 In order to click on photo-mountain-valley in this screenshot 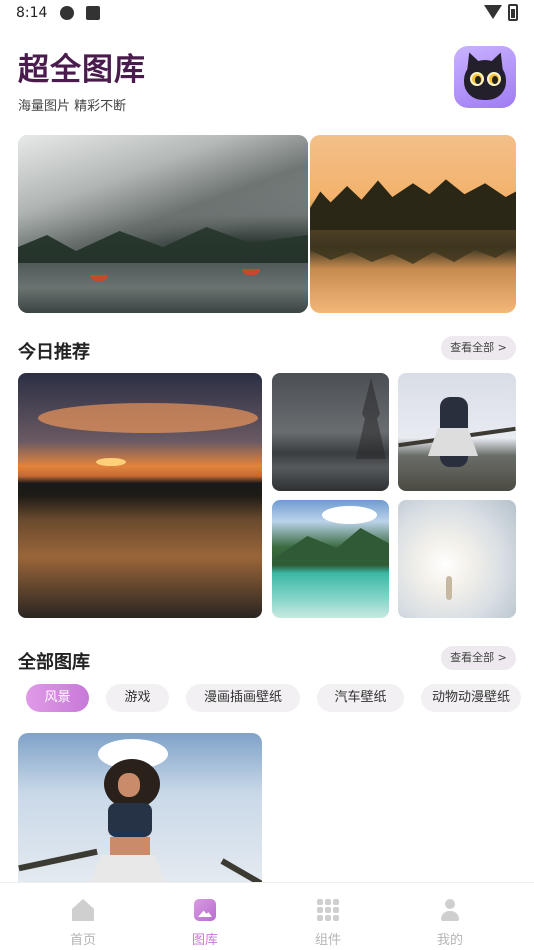, I will do `click(330, 559)`.